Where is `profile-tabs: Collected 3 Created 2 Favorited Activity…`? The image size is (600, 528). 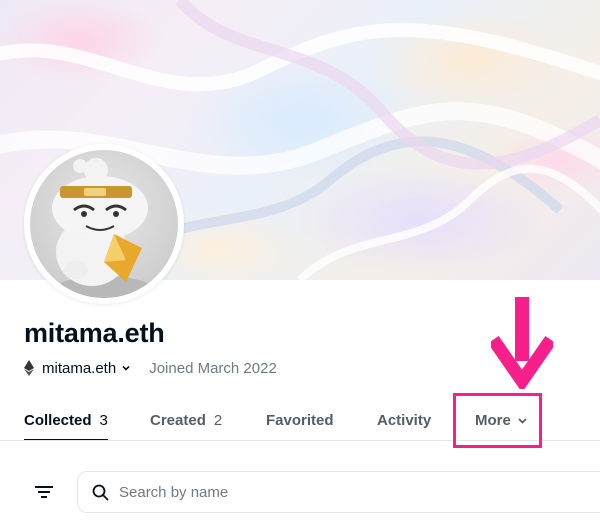
profile-tabs: Collected 3 Created 2 Favorited Activity… is located at coordinates (276, 420).